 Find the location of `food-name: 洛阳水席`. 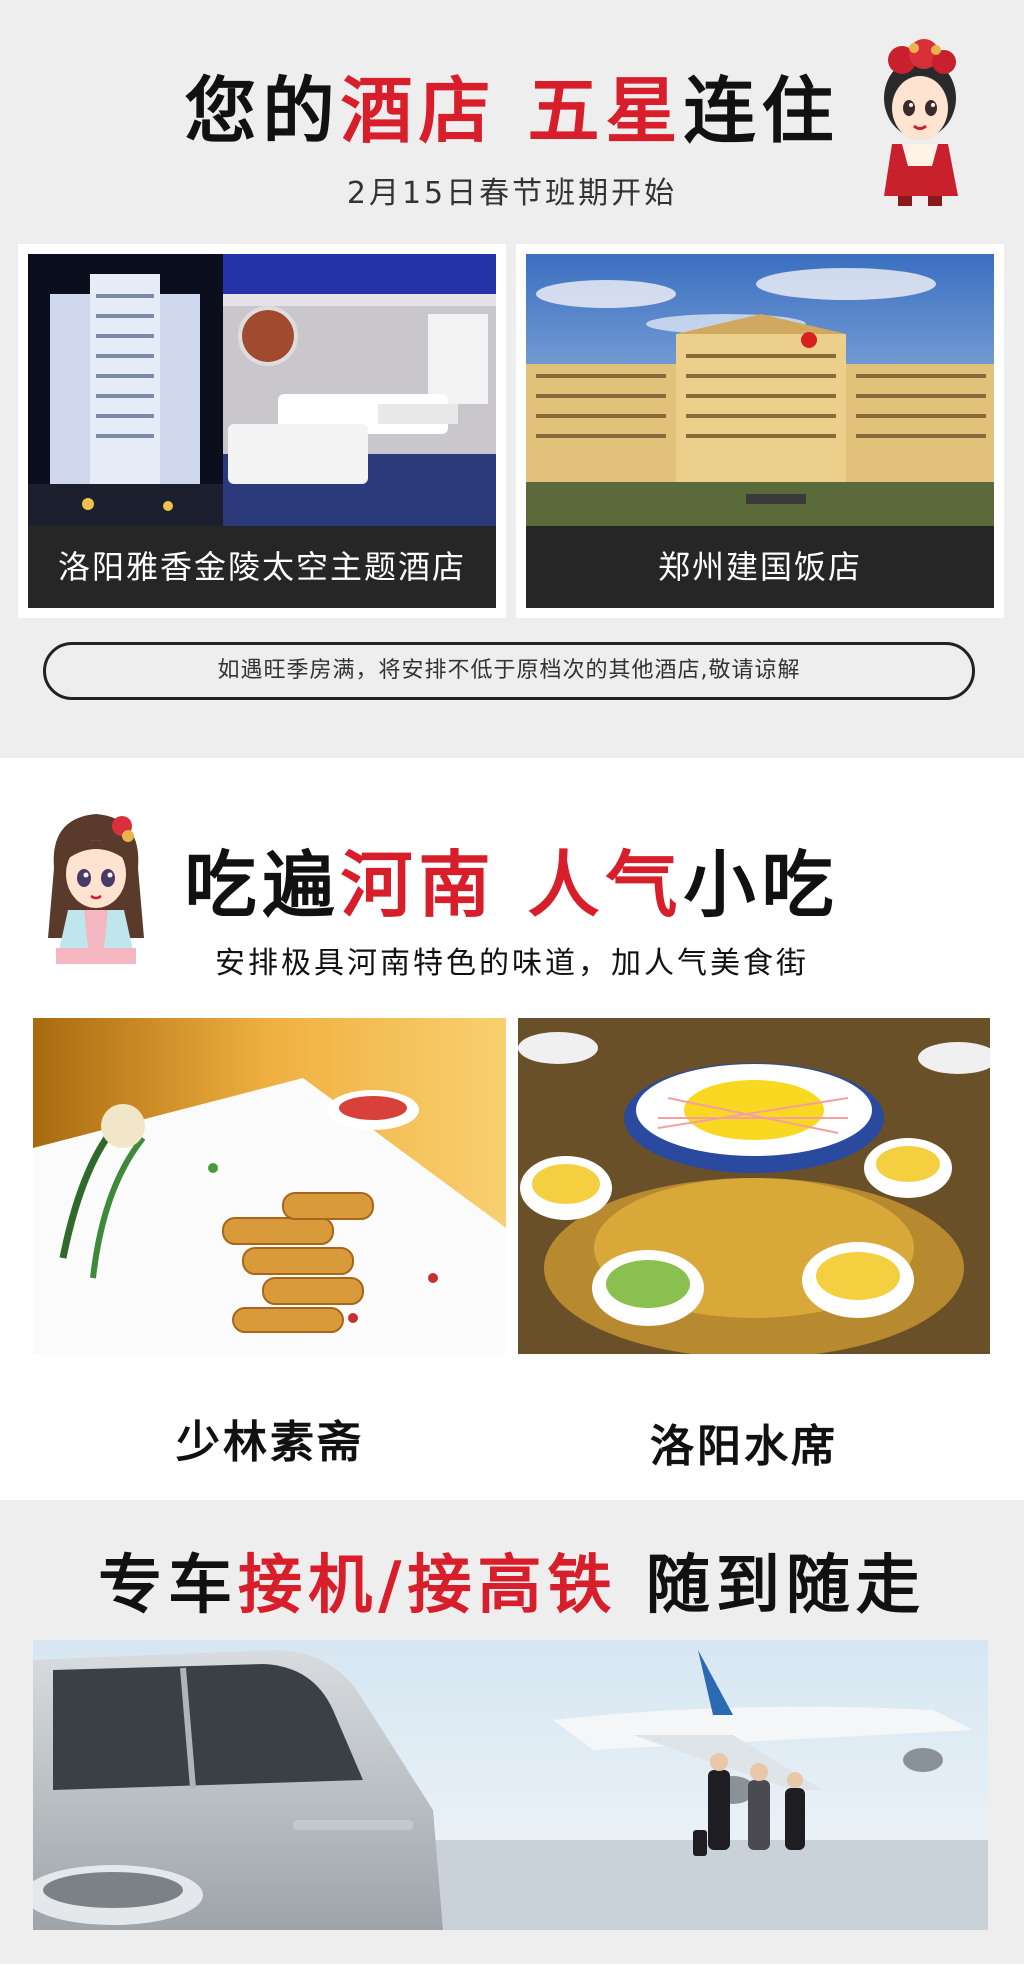

food-name: 洛阳水席 is located at coordinates (744, 1446).